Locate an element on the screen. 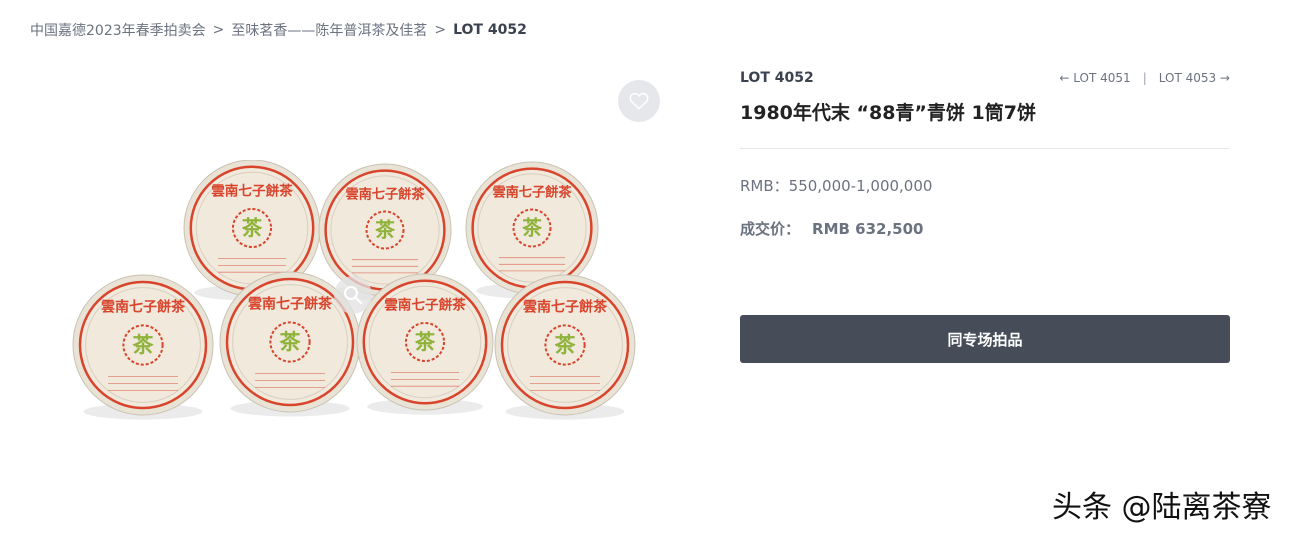  sold-price-label: 成交价： is located at coordinates (770, 229).